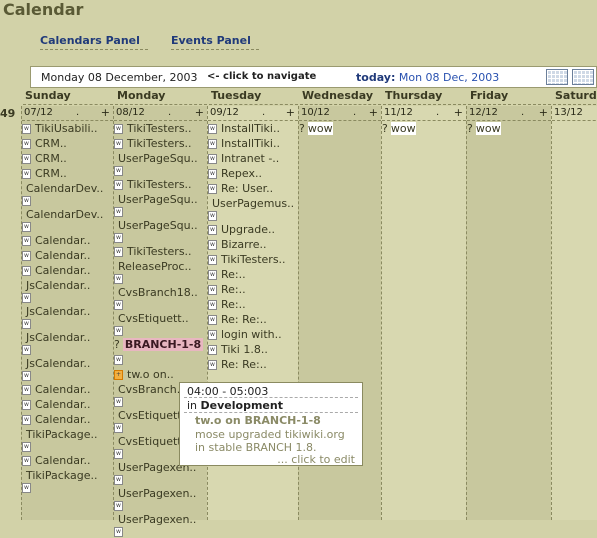  What do you see at coordinates (160, 359) in the screenshot?
I see `calendar-event: w` at bounding box center [160, 359].